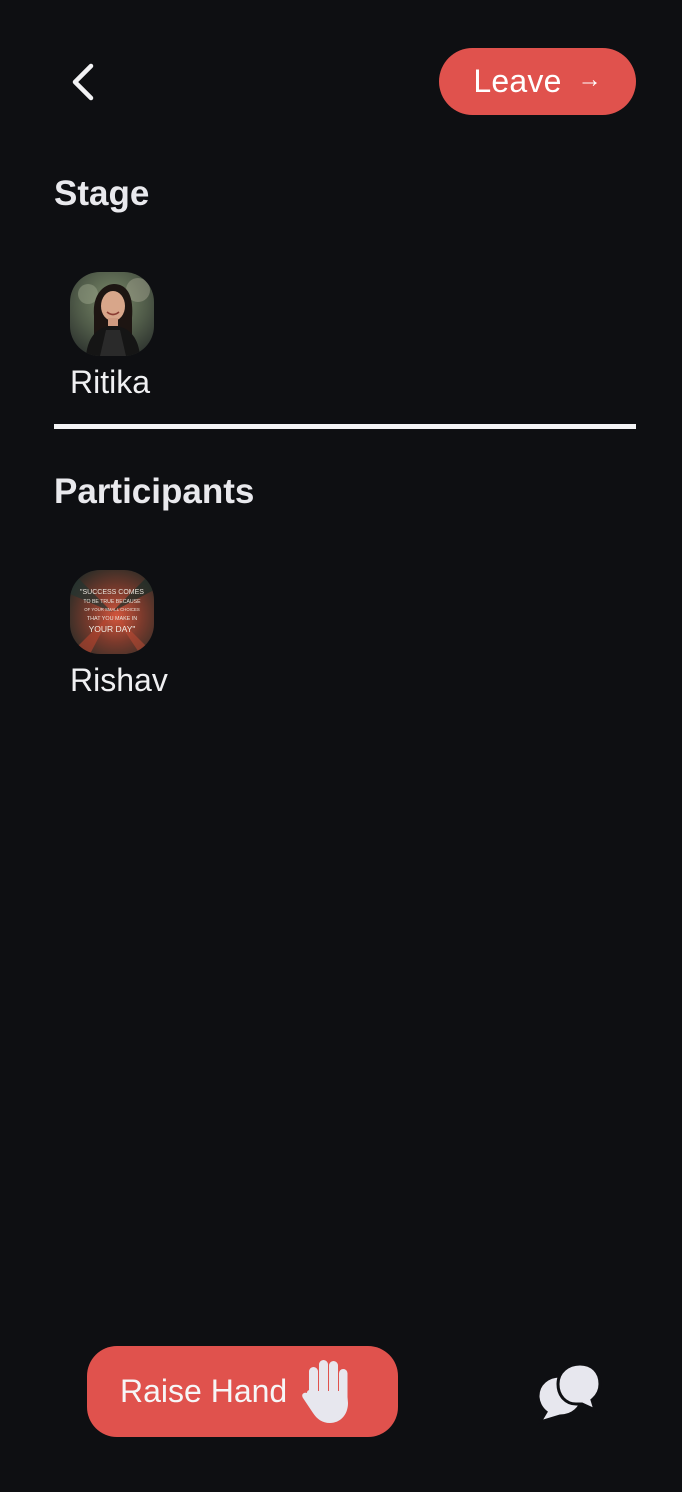  I want to click on avatar-quote-line-2: TO BE TRUE BECAUSE, so click(112, 602).